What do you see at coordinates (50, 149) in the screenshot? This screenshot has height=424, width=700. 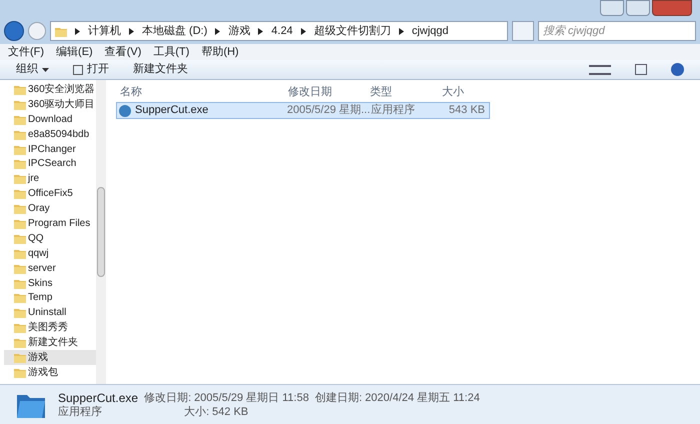 I see `folder-item: IPChanger` at bounding box center [50, 149].